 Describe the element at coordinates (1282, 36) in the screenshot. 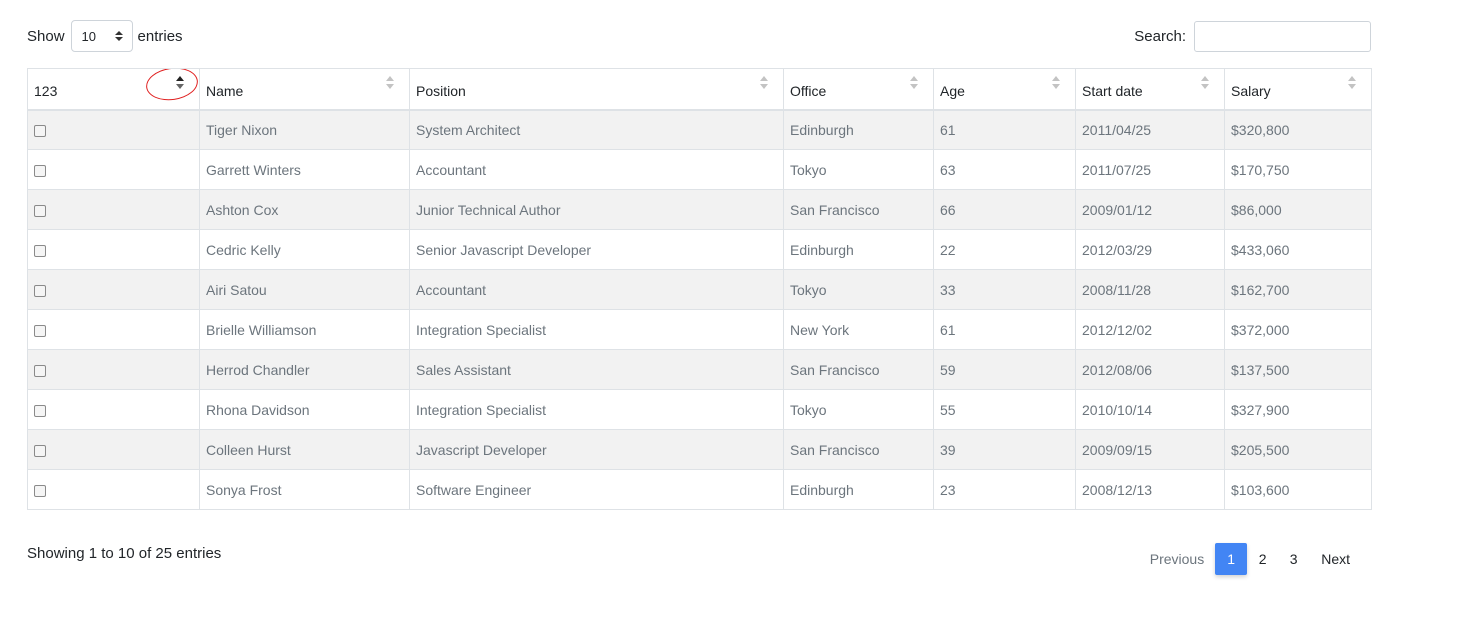

I see `search-input` at that location.